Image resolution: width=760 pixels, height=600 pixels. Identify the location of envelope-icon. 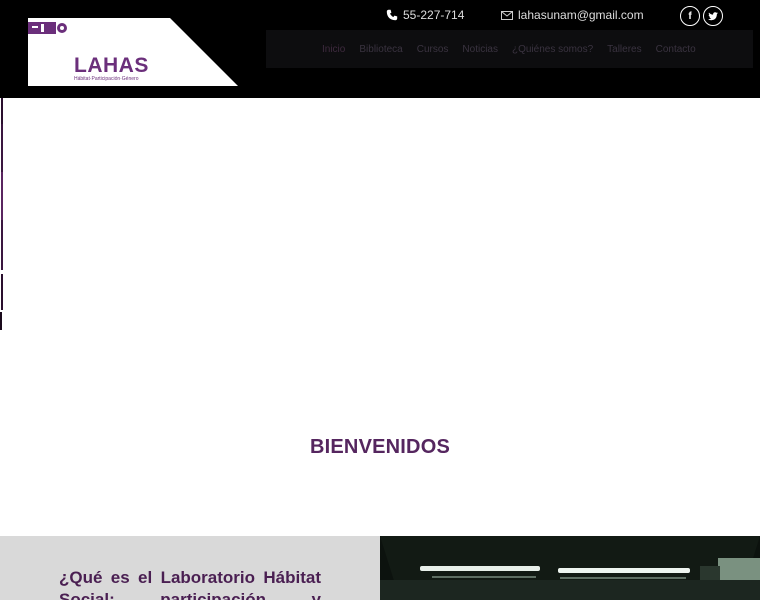
(507, 15).